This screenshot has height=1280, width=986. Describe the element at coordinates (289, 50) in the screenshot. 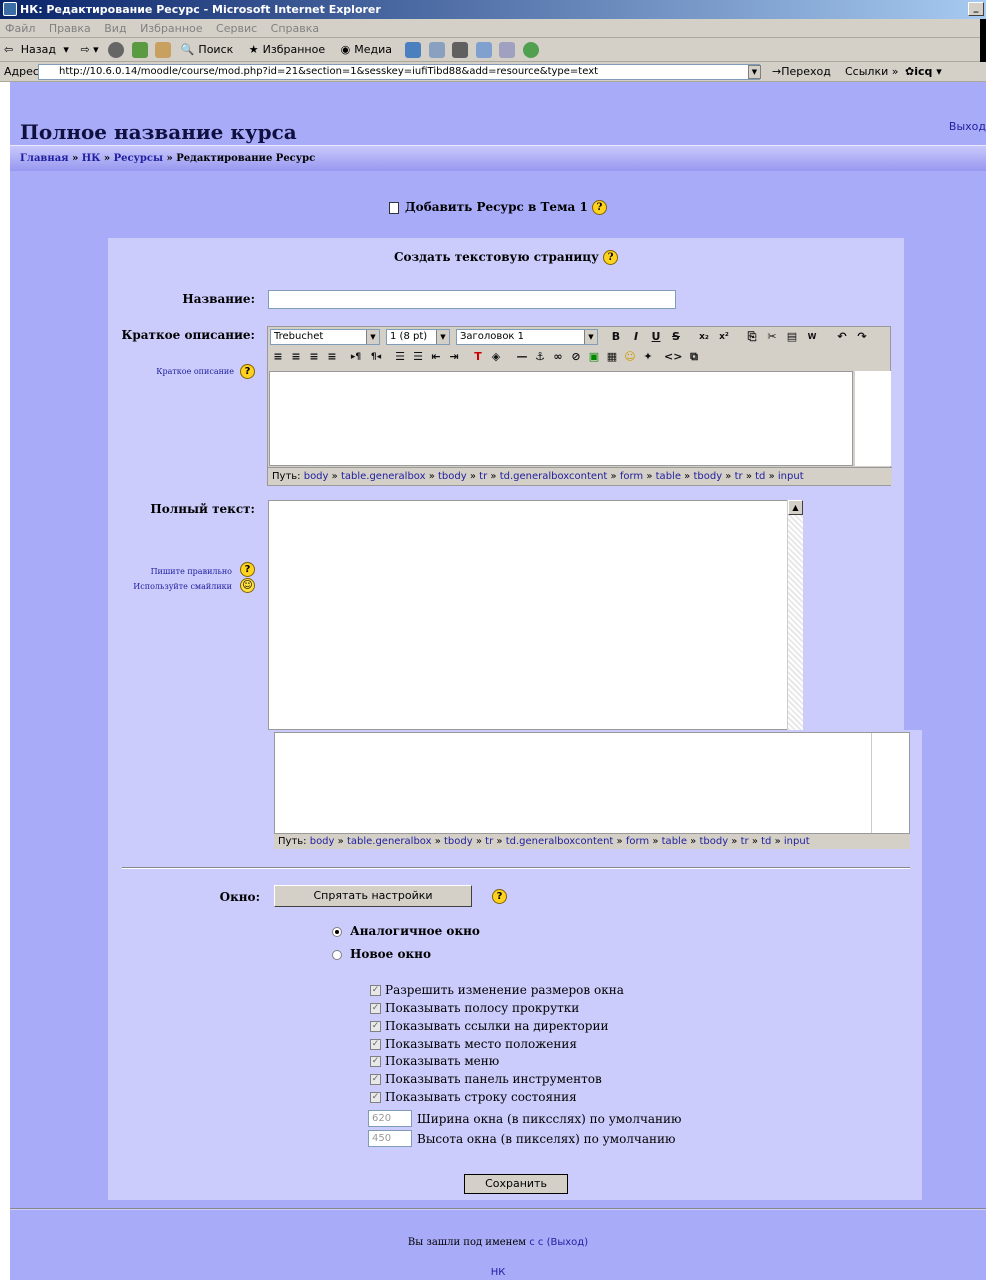

I see `favorites-button: ★ Избранное` at that location.